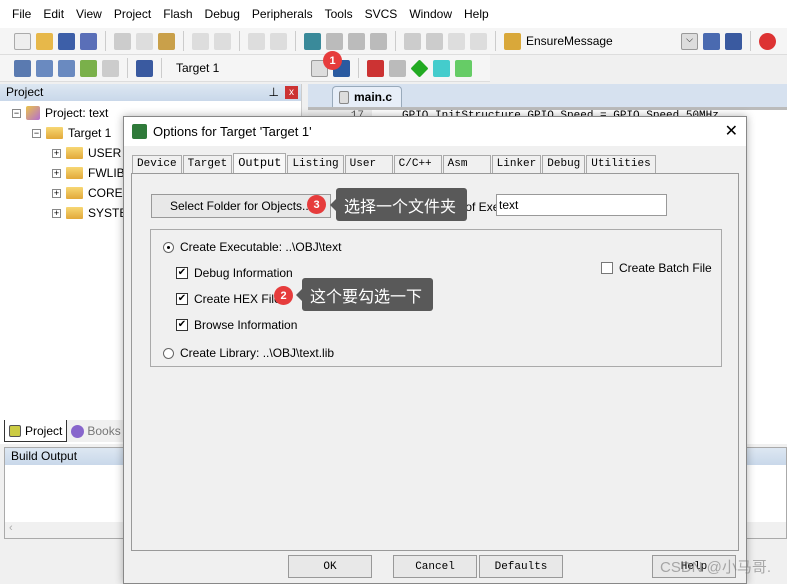 The width and height of the screenshot is (787, 584). I want to click on close-icon: x, so click(291, 92).